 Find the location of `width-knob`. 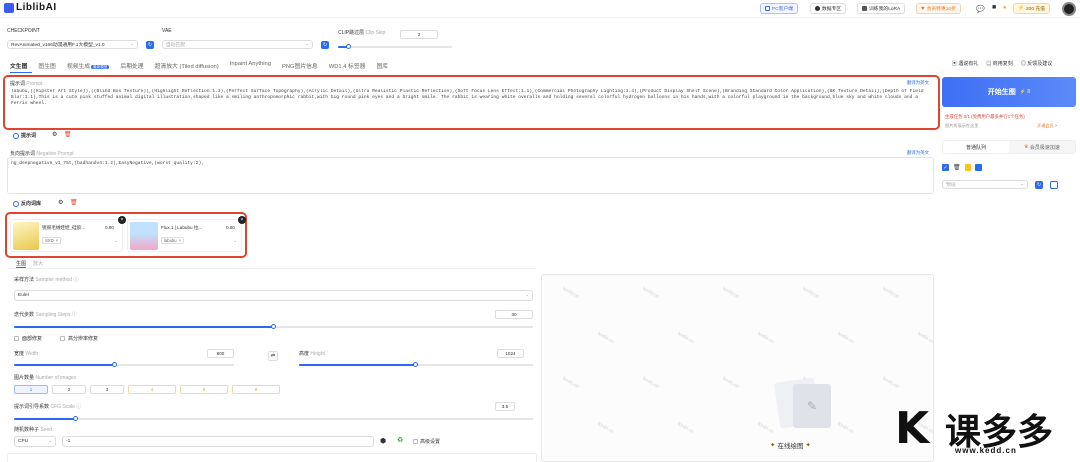

width-knob is located at coordinates (115, 364).